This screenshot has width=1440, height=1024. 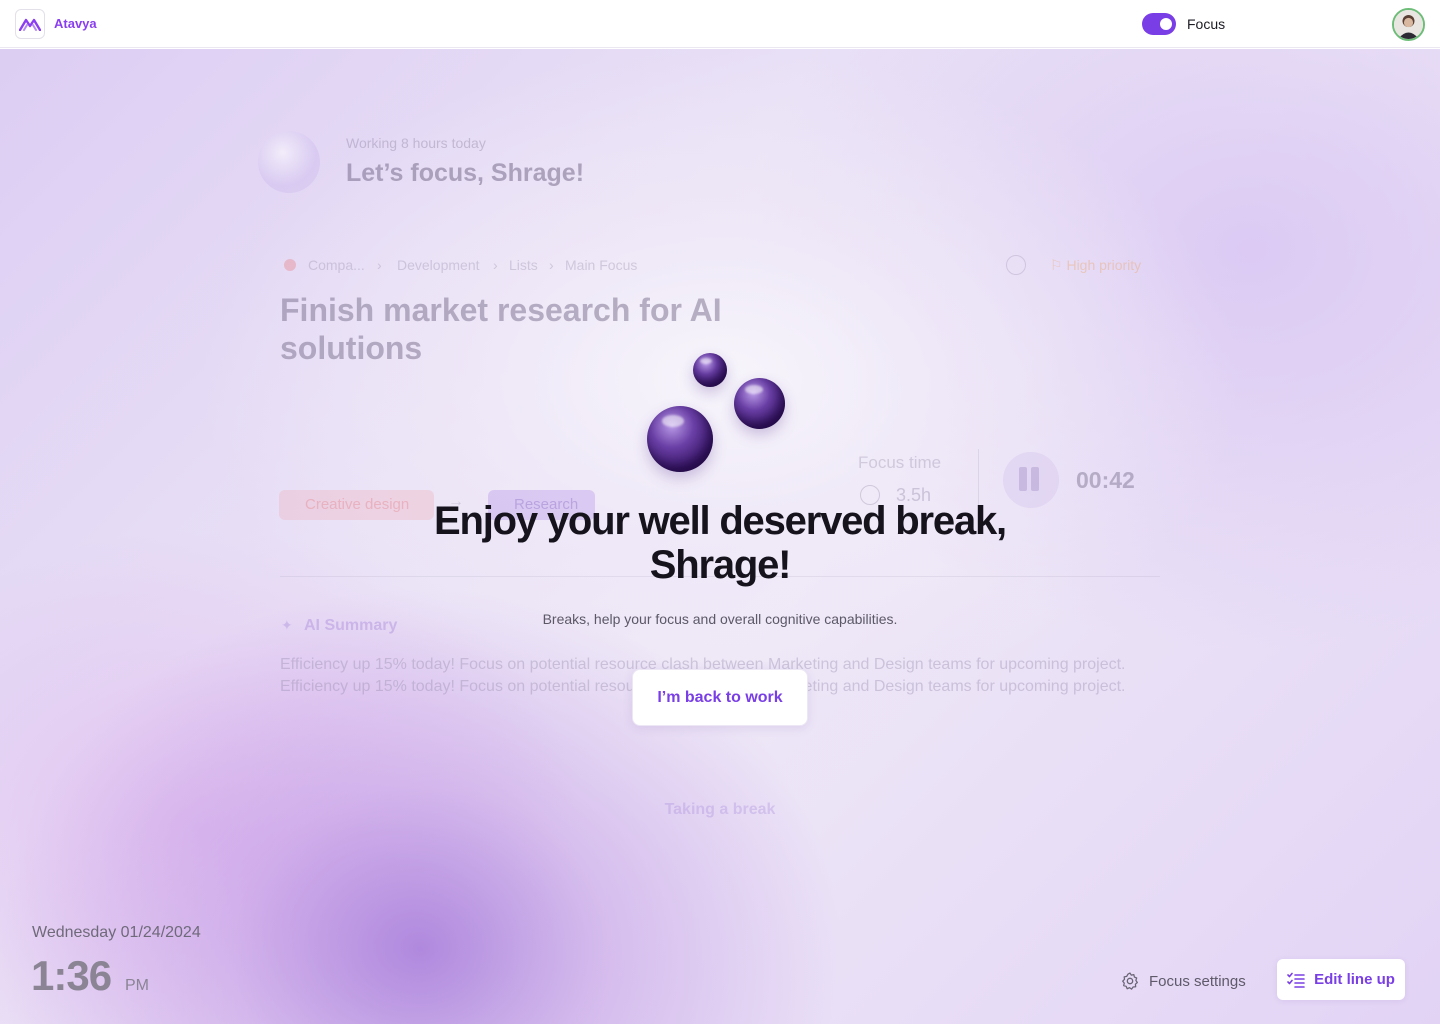 I want to click on atavya-logo-icon, so click(x=30, y=24).